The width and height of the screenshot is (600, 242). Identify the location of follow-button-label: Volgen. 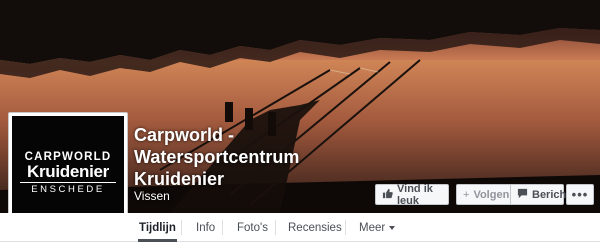
(491, 194).